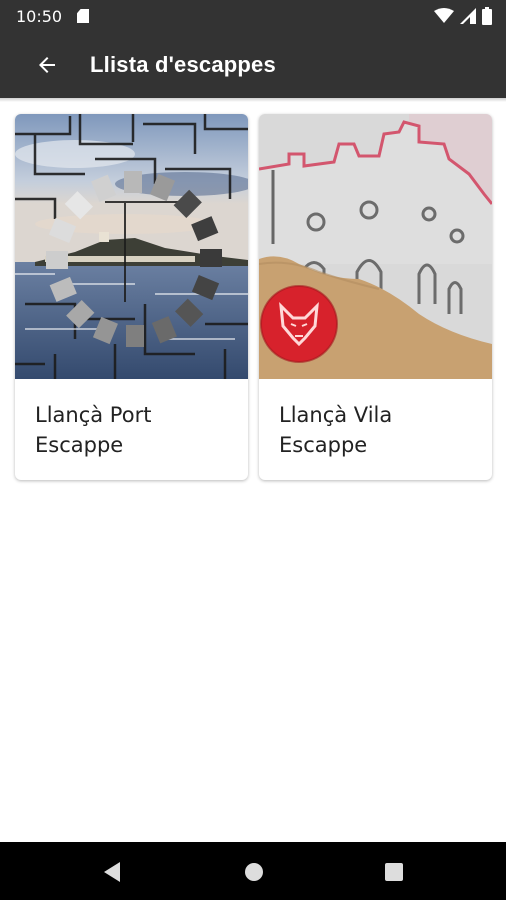 This screenshot has width=506, height=900. Describe the element at coordinates (131, 246) in the screenshot. I see `port-harbor-puzzle-image` at that location.